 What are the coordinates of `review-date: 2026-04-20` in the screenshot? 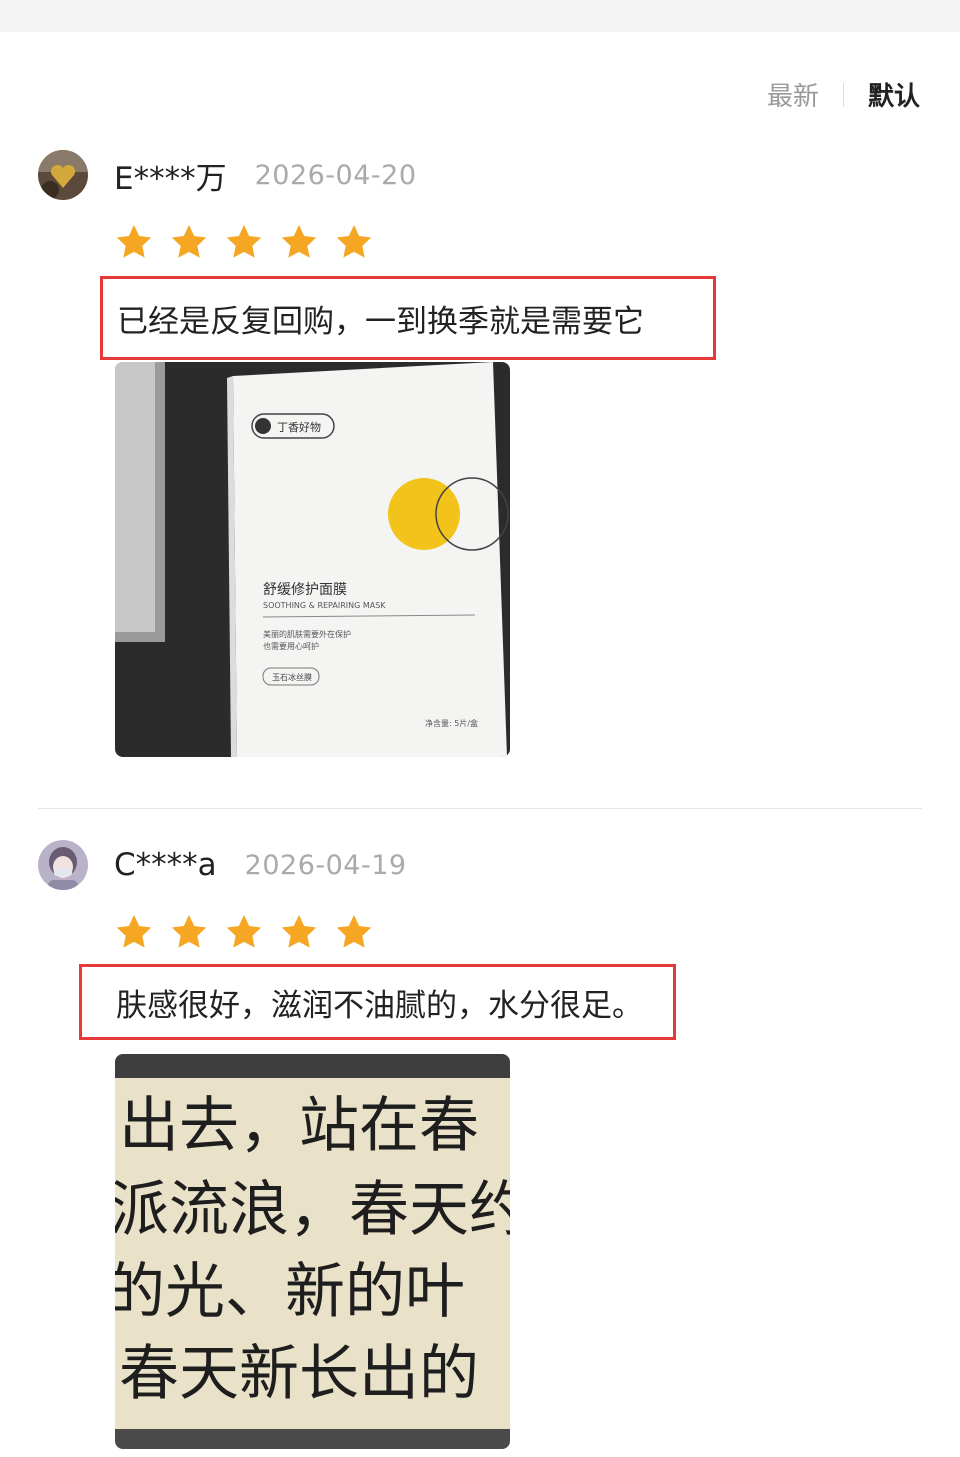 It's located at (335, 175).